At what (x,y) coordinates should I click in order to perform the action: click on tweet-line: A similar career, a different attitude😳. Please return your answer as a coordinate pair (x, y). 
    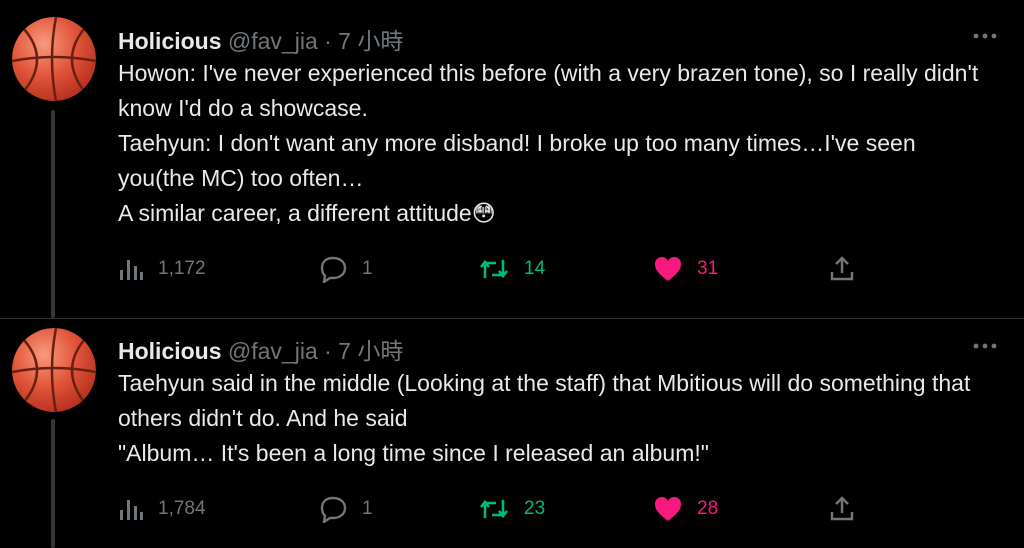
    Looking at the image, I should click on (307, 213).